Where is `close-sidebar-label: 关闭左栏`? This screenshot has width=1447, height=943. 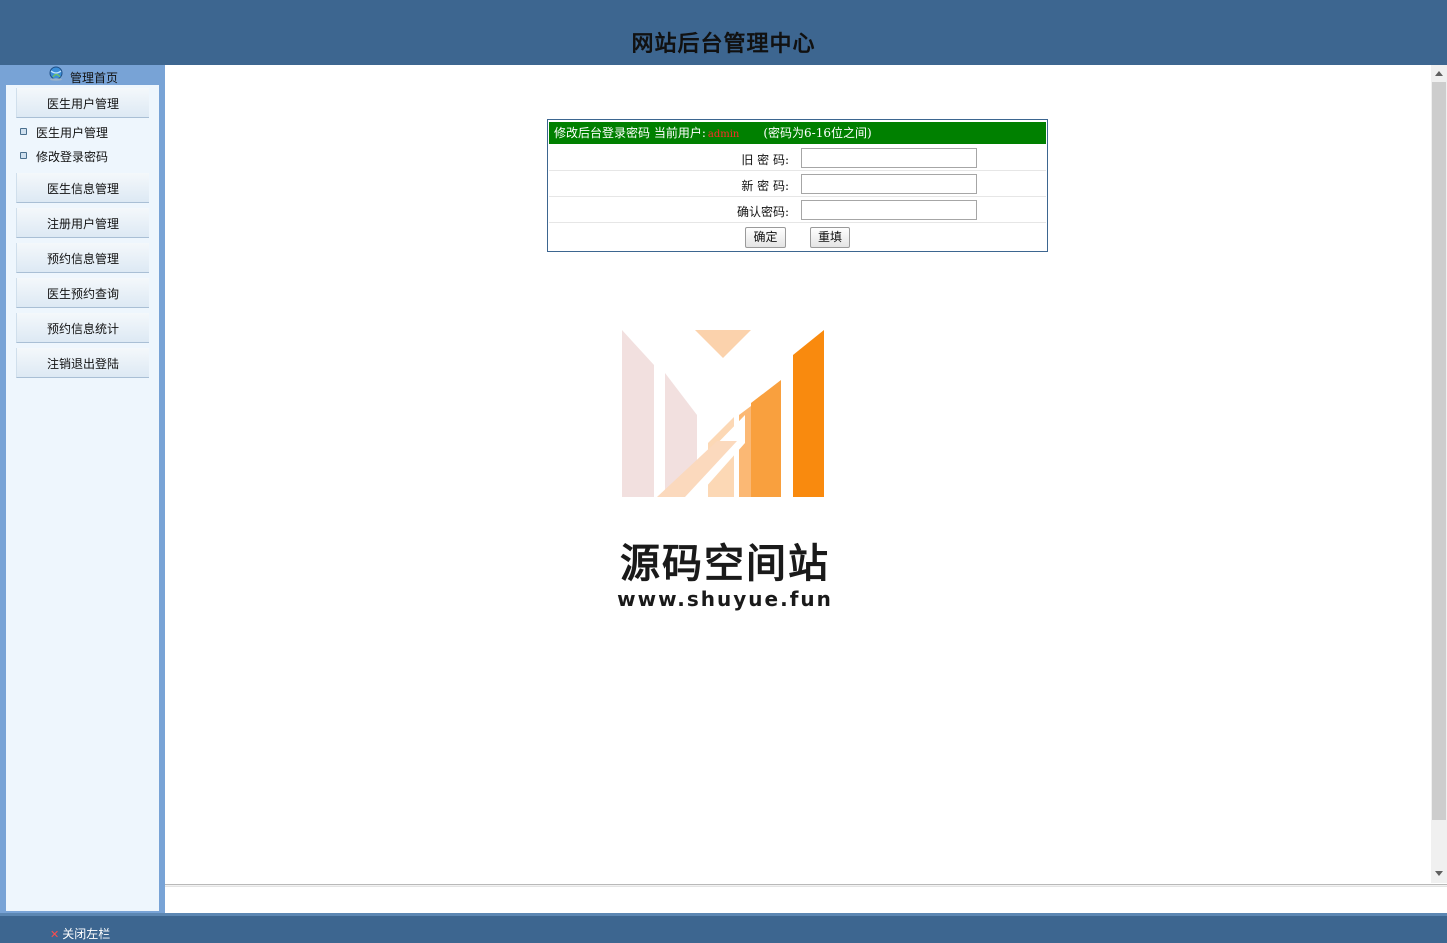 close-sidebar-label: 关闭左栏 is located at coordinates (86, 934).